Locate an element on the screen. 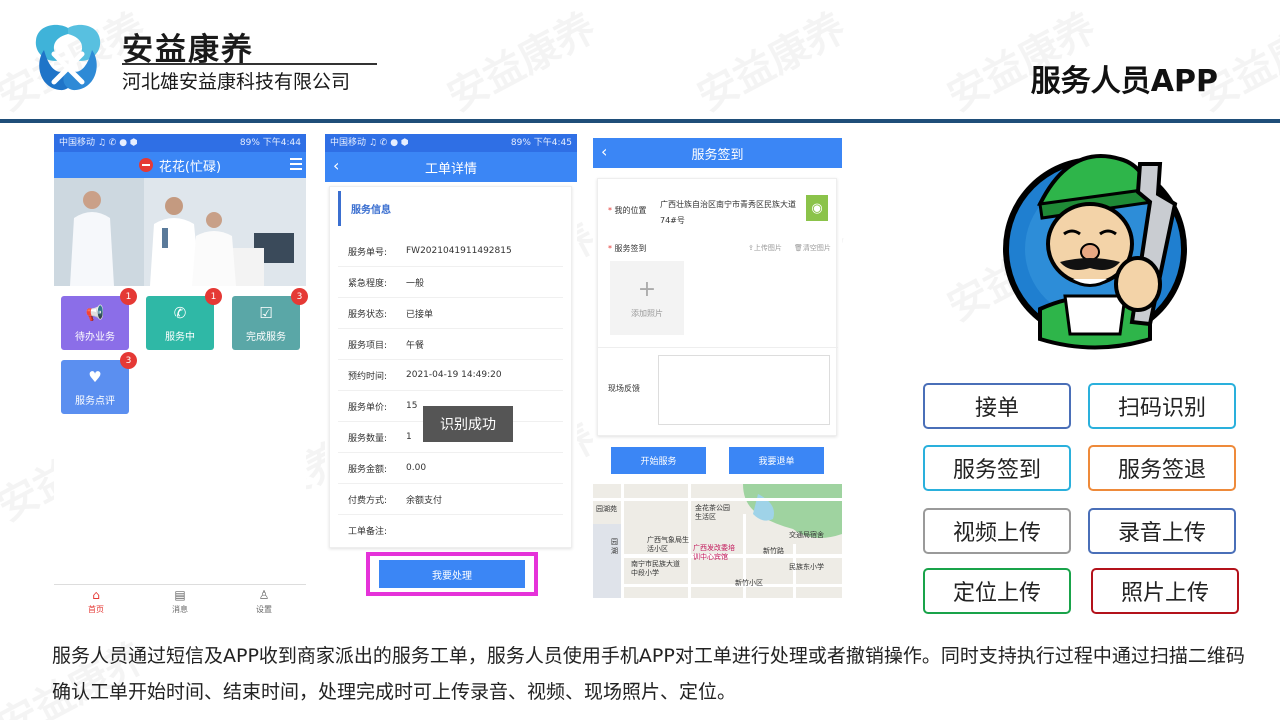  highlight-frame: 我要处理 is located at coordinates (452, 574).